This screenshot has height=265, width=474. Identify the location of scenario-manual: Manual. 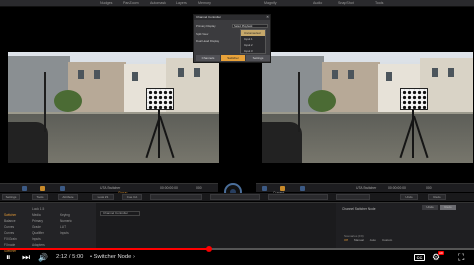
(359, 240).